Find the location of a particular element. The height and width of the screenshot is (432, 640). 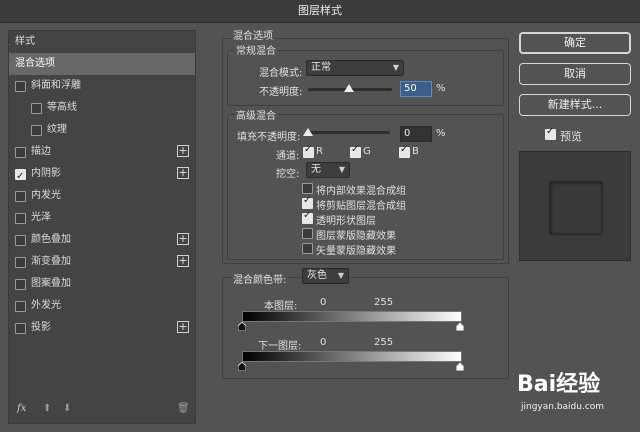

sidebar-item: 等高线 is located at coordinates (102, 108).